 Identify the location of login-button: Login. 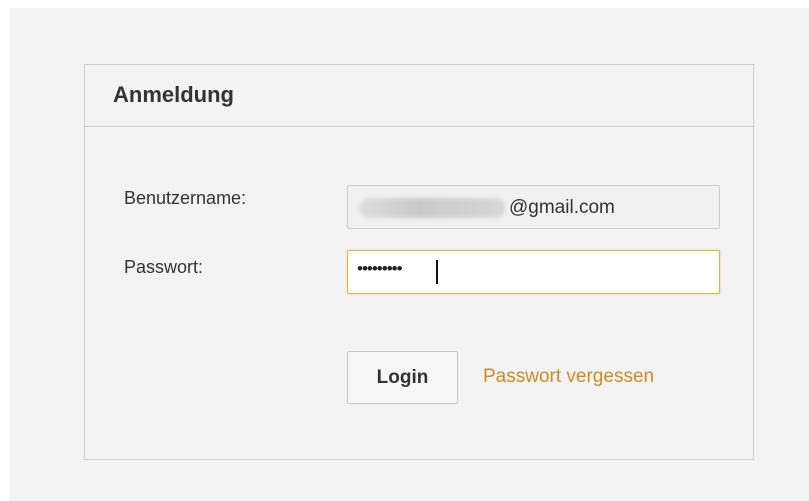
(402, 377).